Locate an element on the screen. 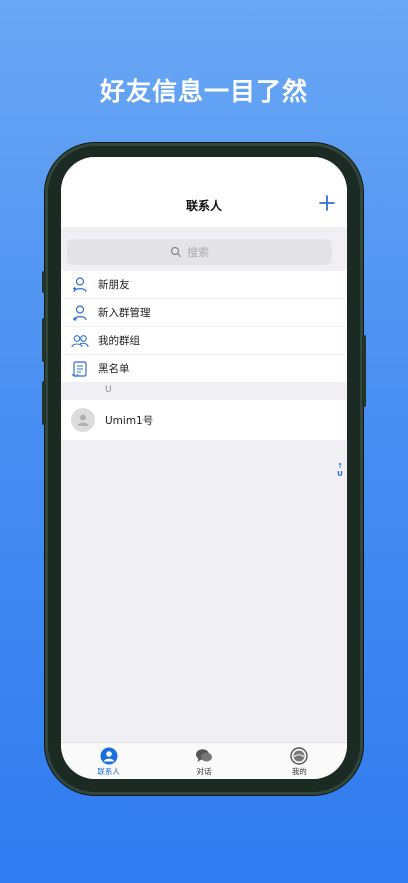 The image size is (408, 883). default-avatar-icon is located at coordinates (83, 420).